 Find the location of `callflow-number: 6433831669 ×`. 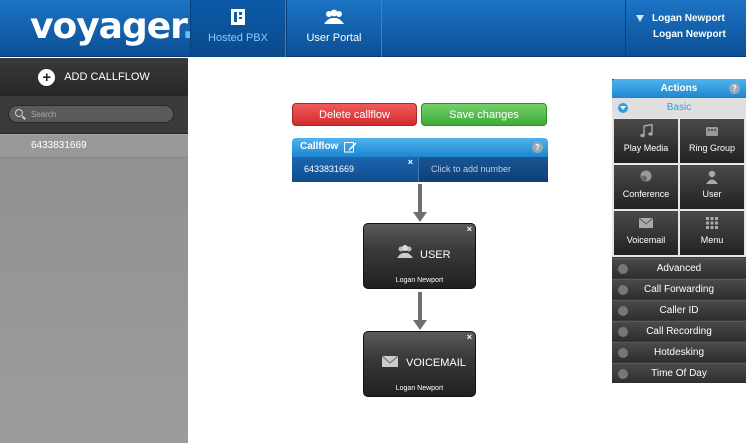

callflow-number: 6433831669 × is located at coordinates (355, 169).